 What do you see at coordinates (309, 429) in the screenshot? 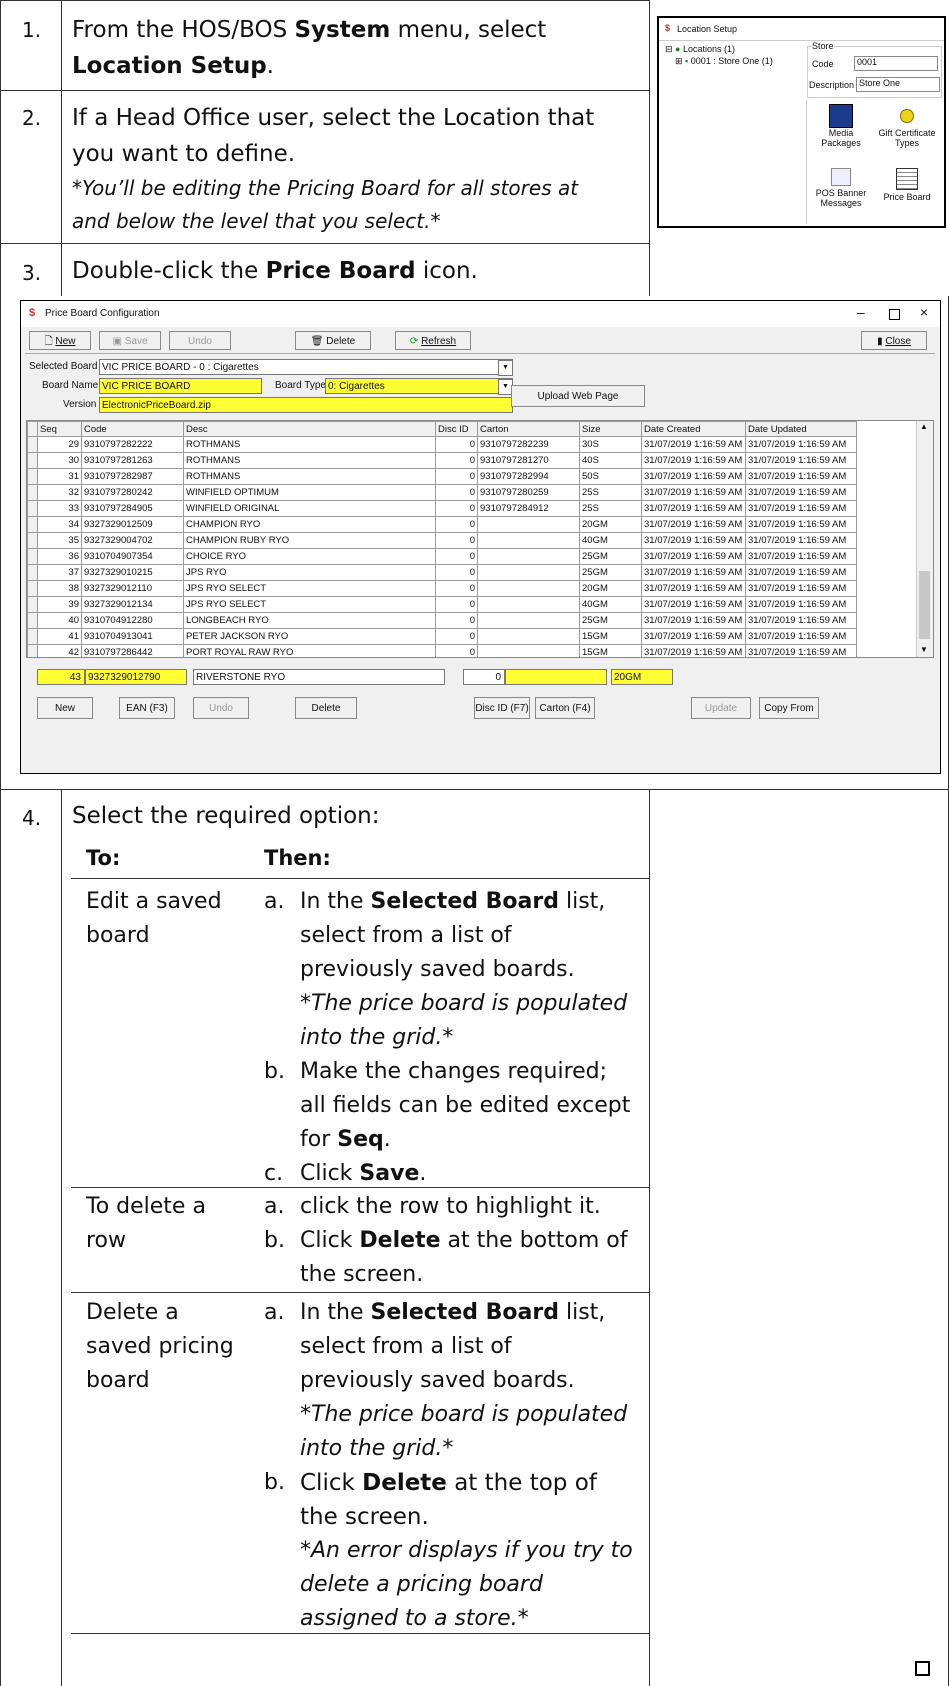
I see `col-desc: Desc` at bounding box center [309, 429].